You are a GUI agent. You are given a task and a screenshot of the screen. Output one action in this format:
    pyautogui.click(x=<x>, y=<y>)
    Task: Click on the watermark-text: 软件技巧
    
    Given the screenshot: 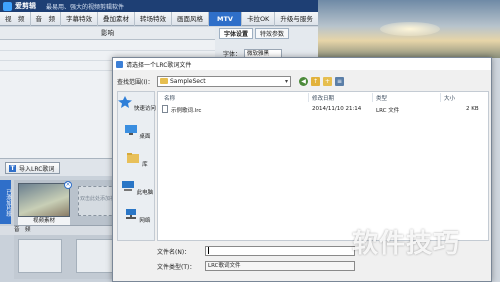 What is the action you would take?
    pyautogui.click(x=406, y=244)
    